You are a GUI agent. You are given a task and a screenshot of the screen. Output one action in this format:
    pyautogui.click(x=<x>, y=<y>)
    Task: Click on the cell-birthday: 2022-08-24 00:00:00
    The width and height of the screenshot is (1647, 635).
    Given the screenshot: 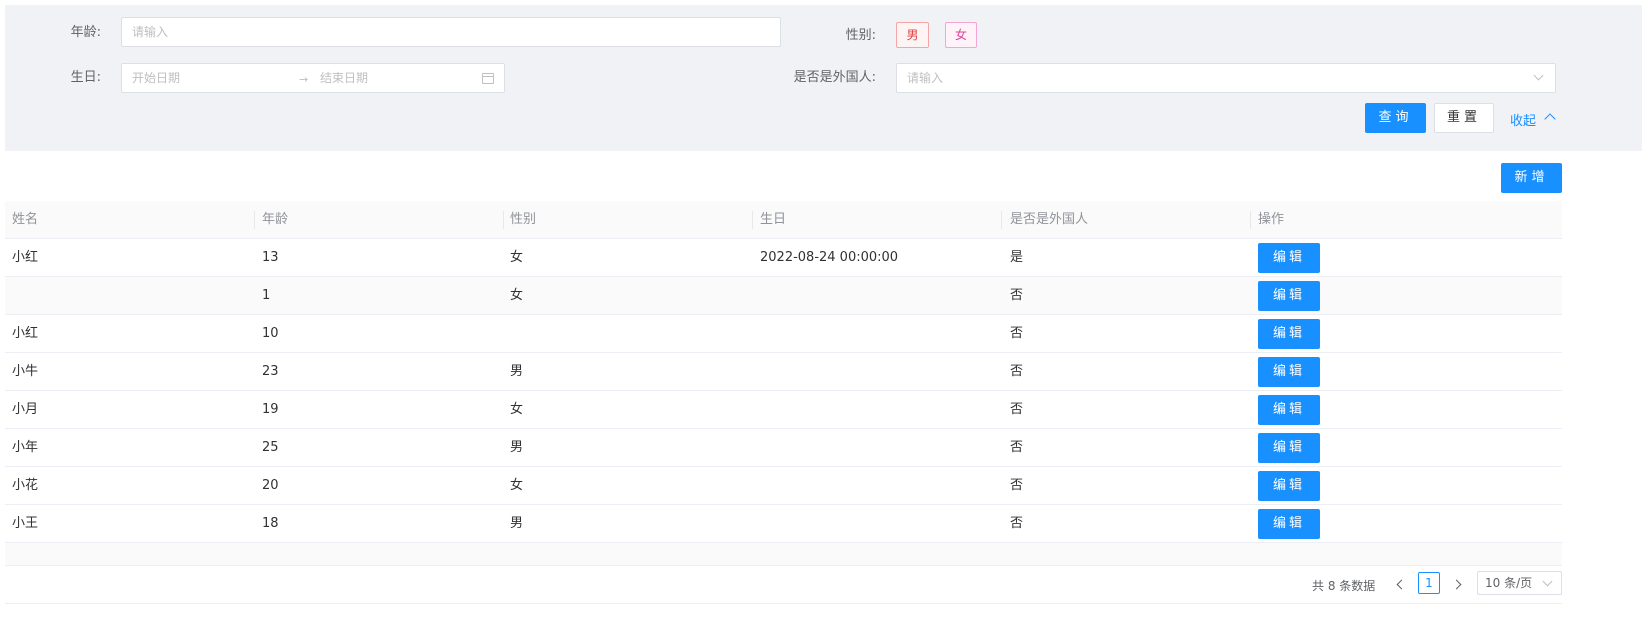 What is the action you would take?
    pyautogui.click(x=829, y=257)
    